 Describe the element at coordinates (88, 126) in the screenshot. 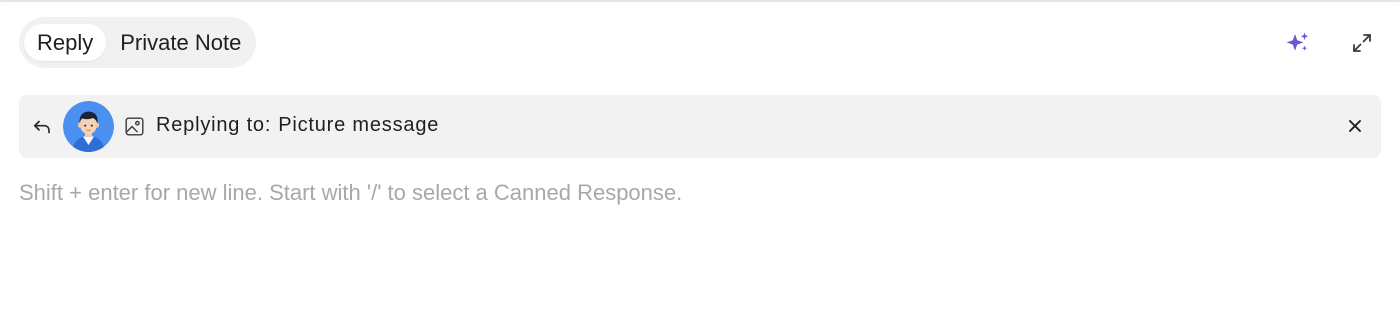

I see `avatar` at that location.